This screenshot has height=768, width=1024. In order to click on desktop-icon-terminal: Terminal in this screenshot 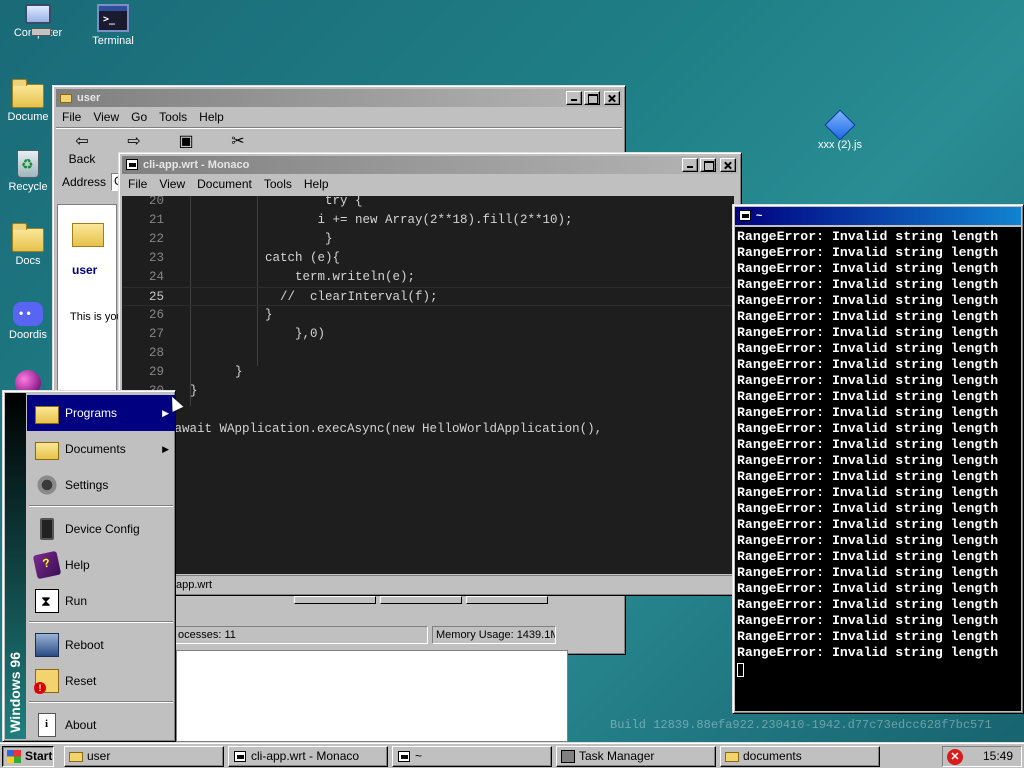, I will do `click(113, 25)`.